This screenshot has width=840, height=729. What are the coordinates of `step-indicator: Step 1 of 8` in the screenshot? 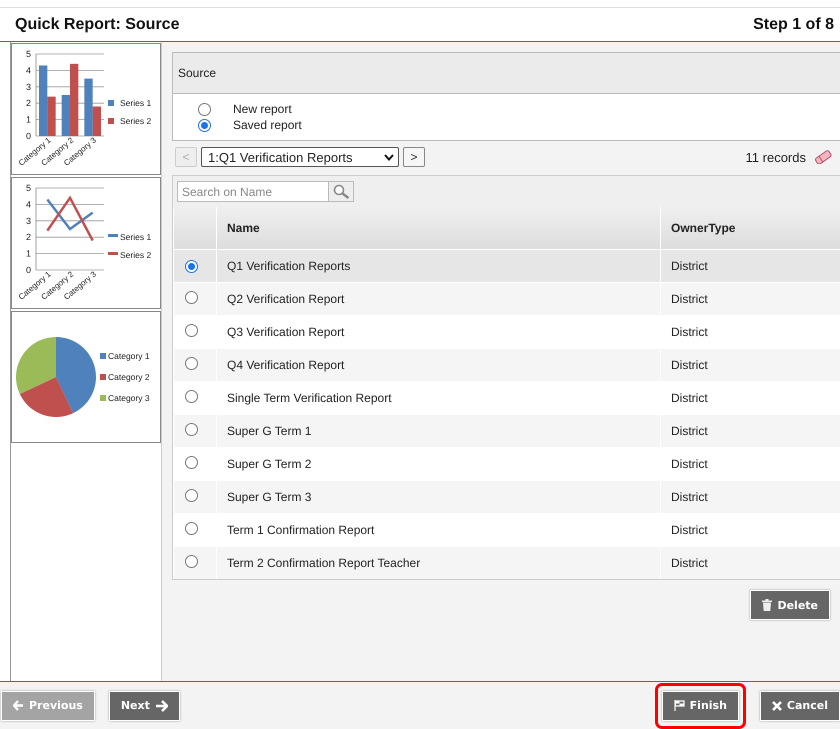 It's located at (793, 25).